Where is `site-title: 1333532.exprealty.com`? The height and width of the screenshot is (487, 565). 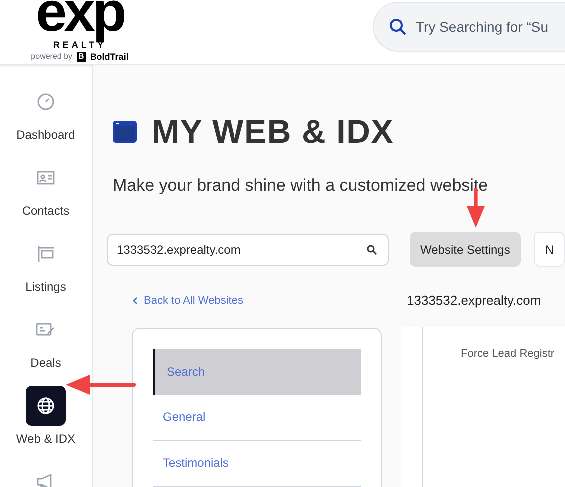
site-title: 1333532.exprealty.com is located at coordinates (474, 301).